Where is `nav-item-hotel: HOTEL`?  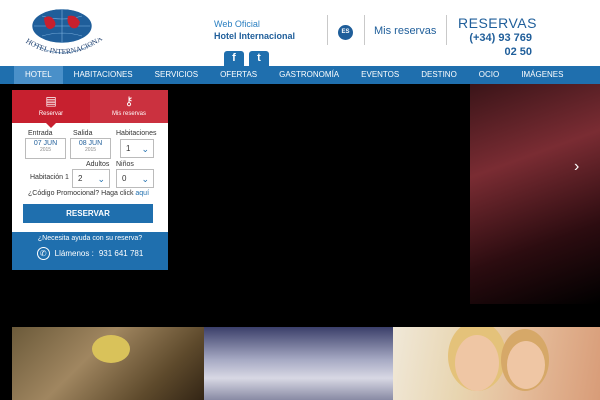 nav-item-hotel: HOTEL is located at coordinates (38, 75).